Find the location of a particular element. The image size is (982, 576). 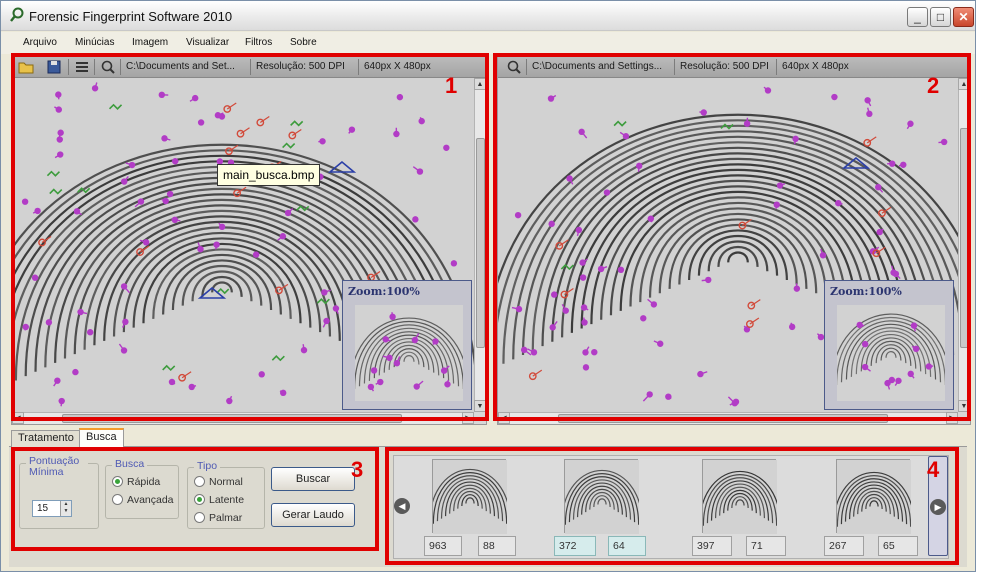

window-title: Forensic Fingerprint Software 2010 is located at coordinates (131, 16).